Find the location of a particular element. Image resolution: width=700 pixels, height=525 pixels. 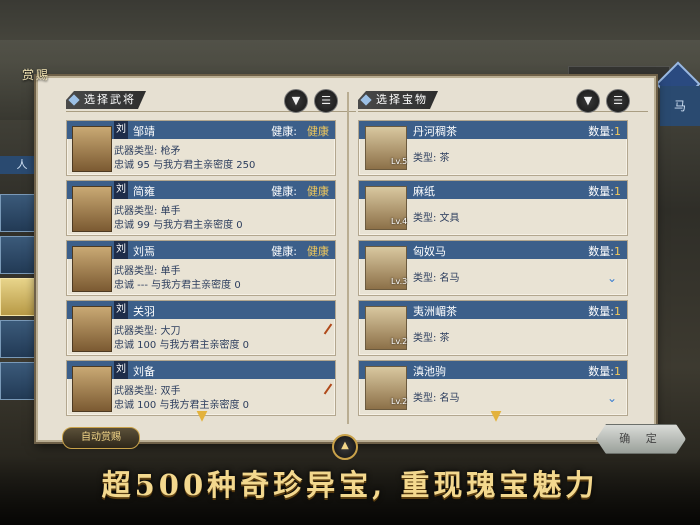

column-divider is located at coordinates (348, 258).